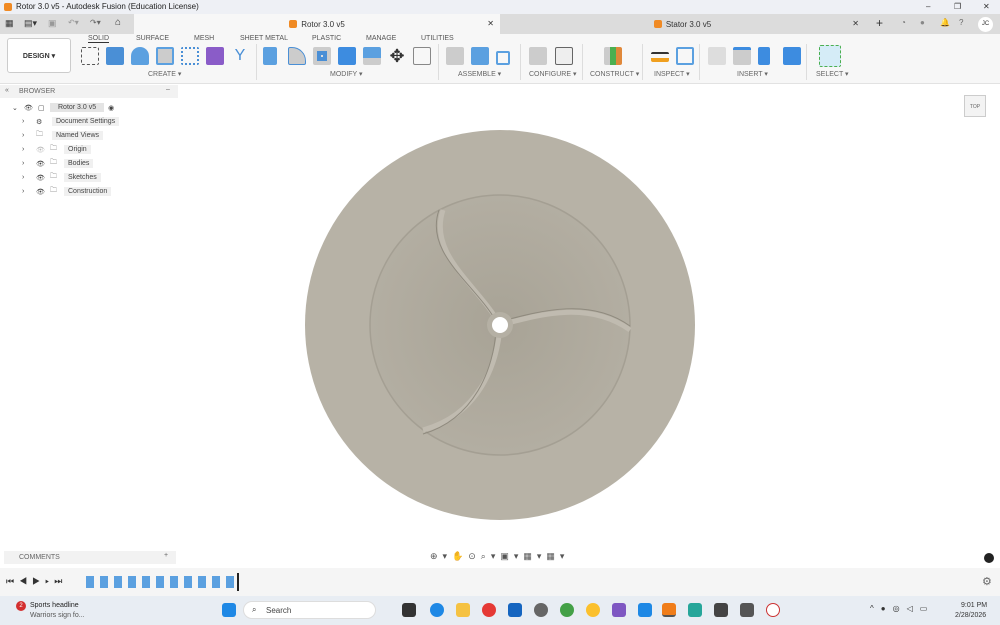 The width and height of the screenshot is (1000, 625). Describe the element at coordinates (669, 610) in the screenshot. I see `fusion-taskbar-icon` at that location.